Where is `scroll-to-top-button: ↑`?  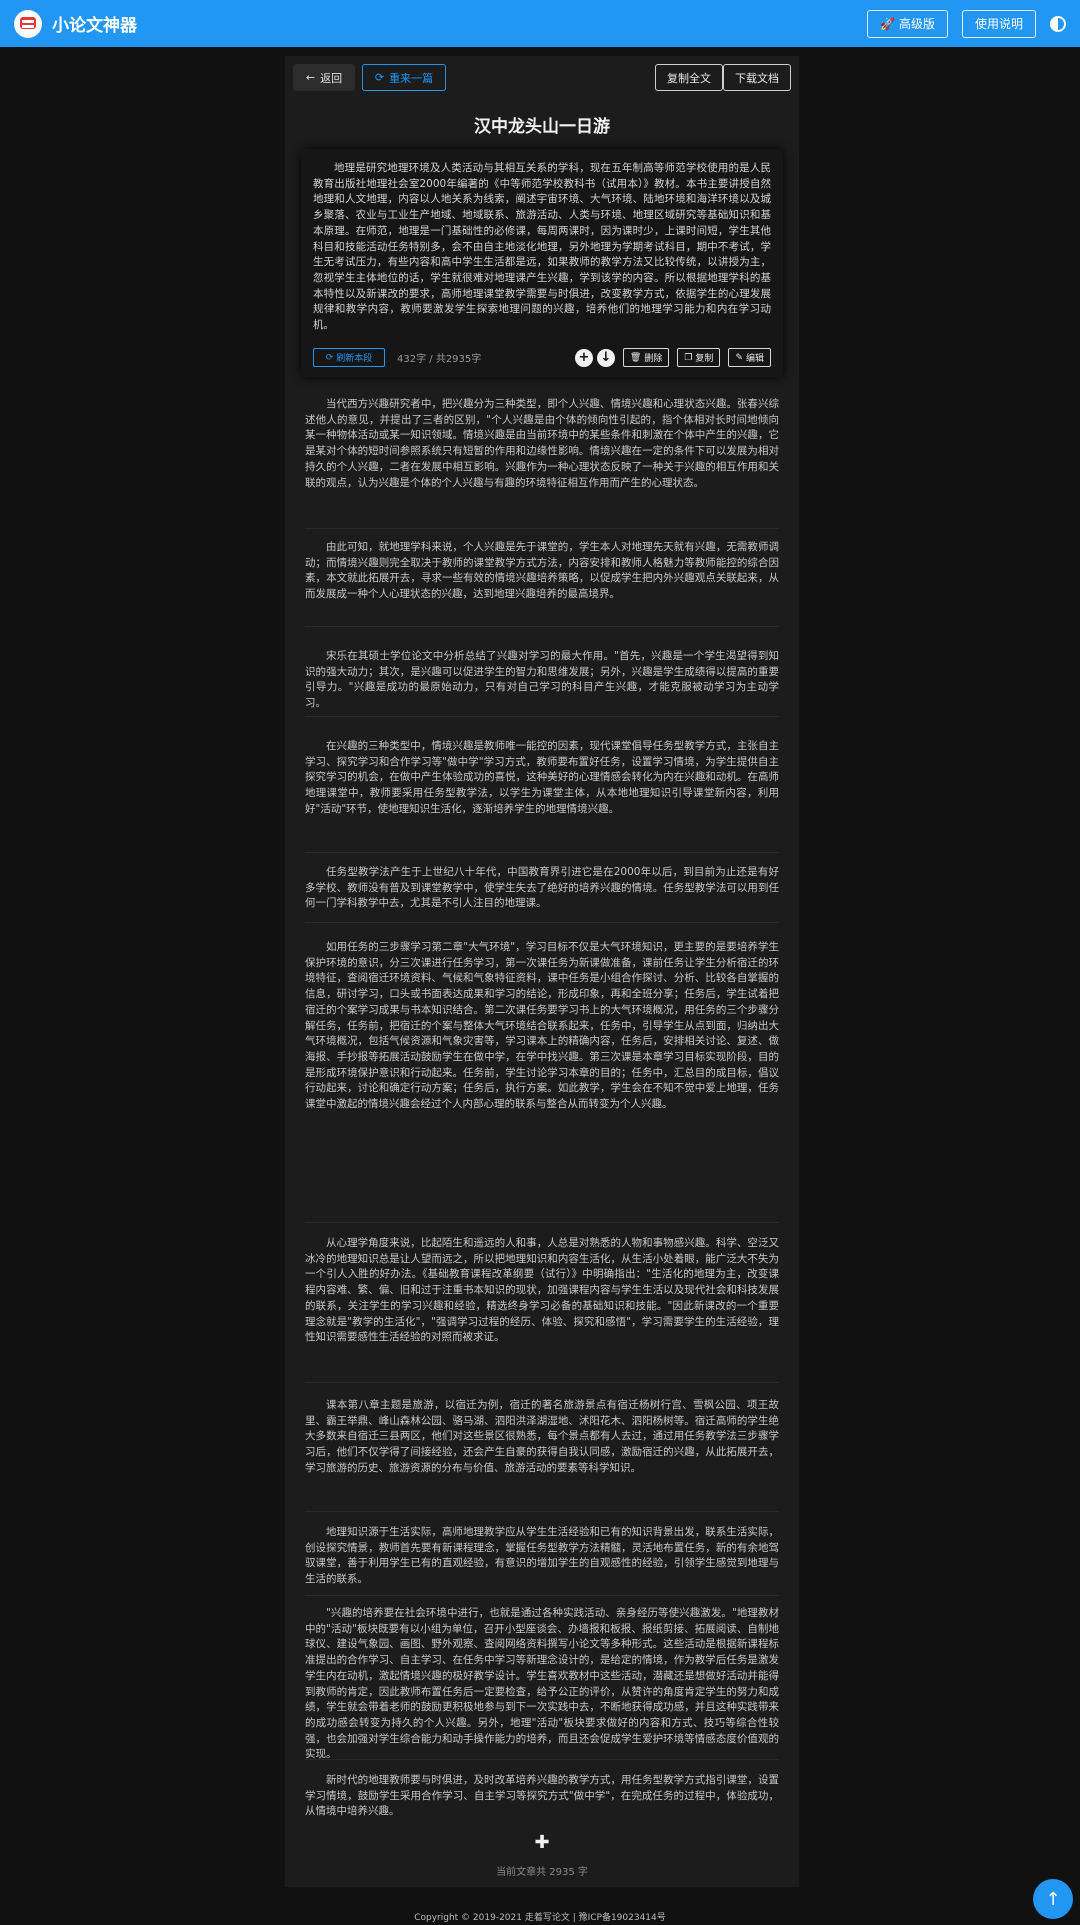 scroll-to-top-button: ↑ is located at coordinates (1053, 1899).